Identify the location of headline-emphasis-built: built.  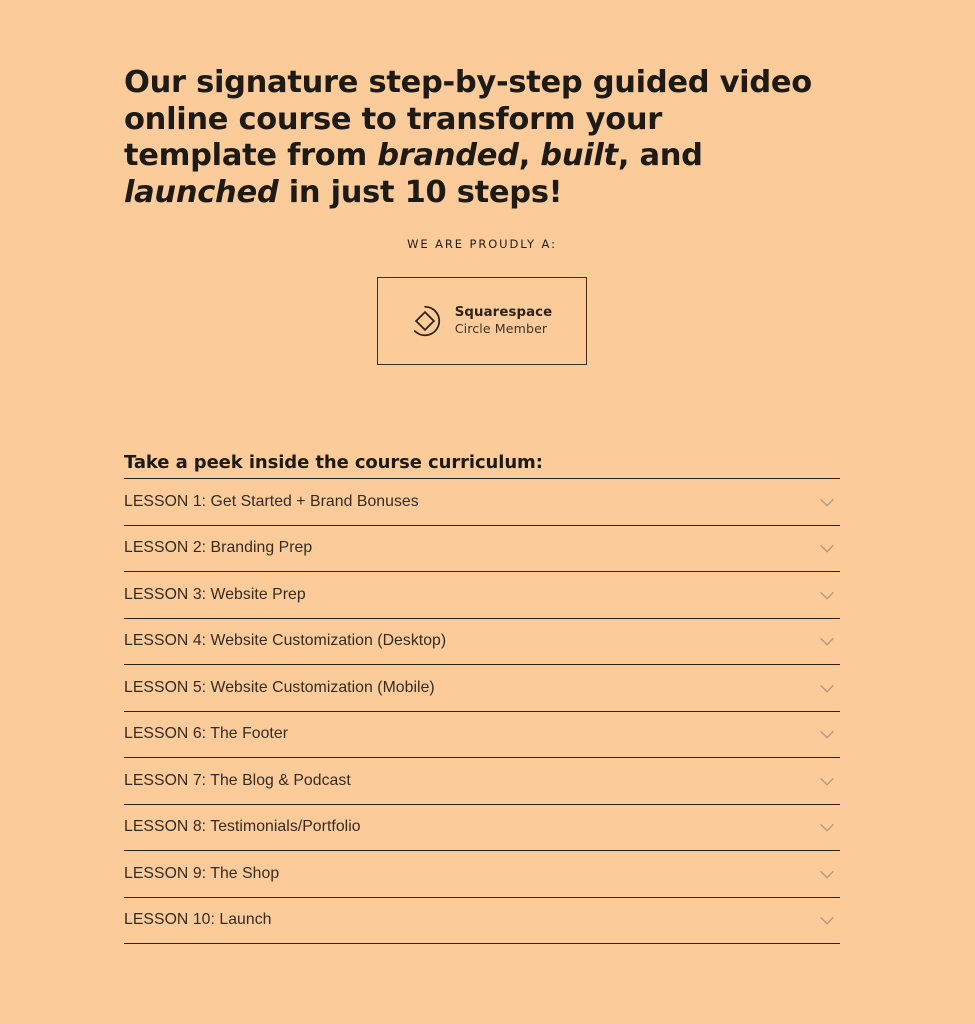
(579, 156).